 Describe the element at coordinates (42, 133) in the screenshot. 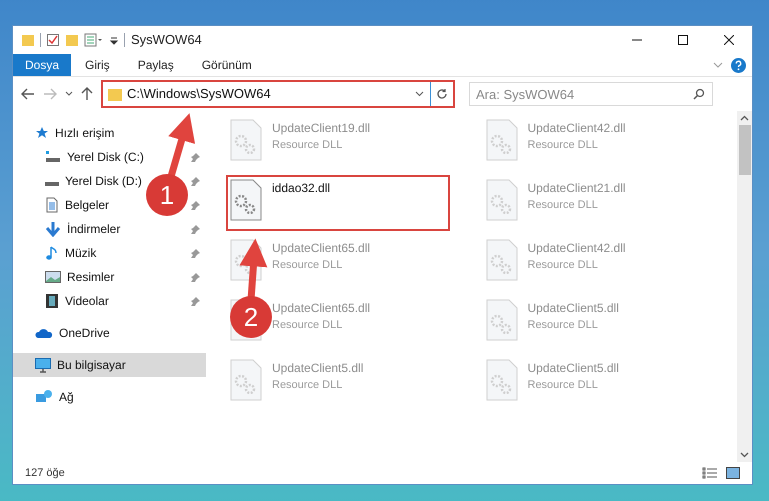

I see `star-icon` at that location.